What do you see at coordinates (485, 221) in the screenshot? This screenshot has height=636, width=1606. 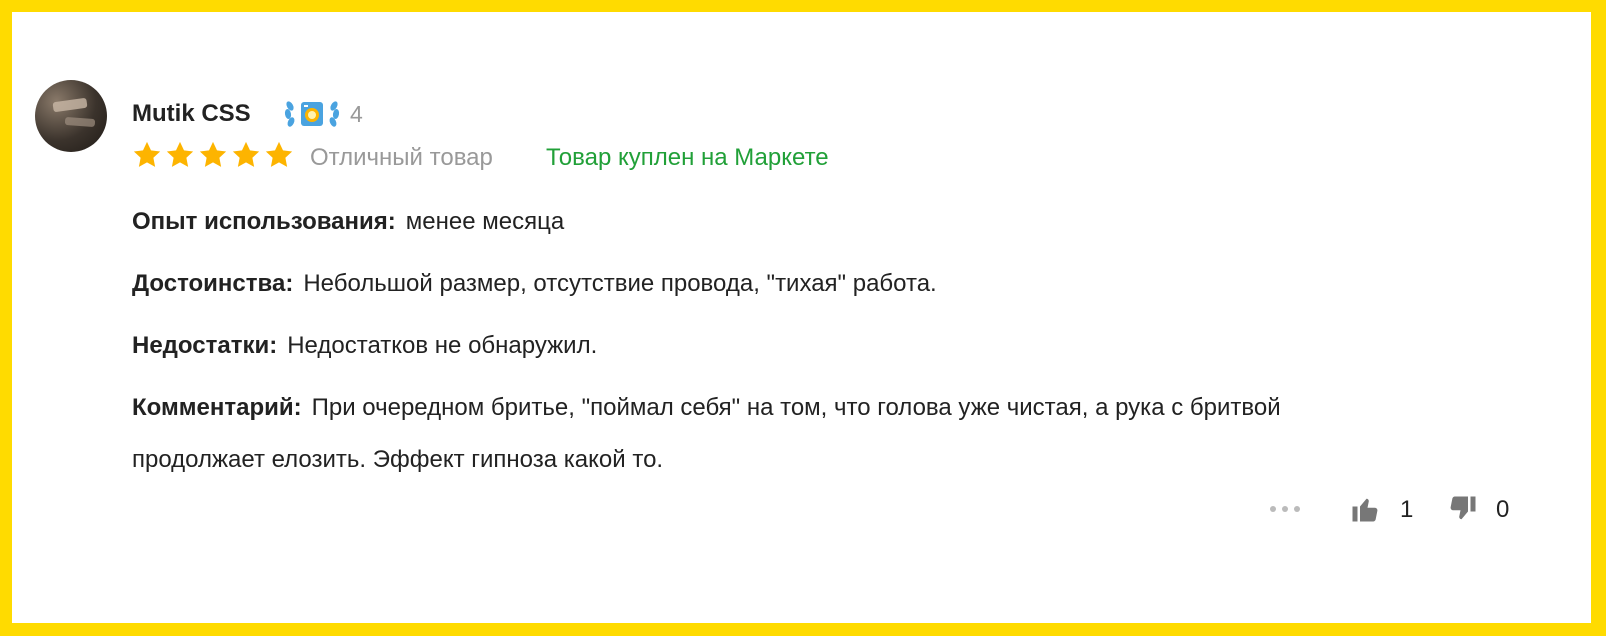 I see `experience-value: менее месяца` at bounding box center [485, 221].